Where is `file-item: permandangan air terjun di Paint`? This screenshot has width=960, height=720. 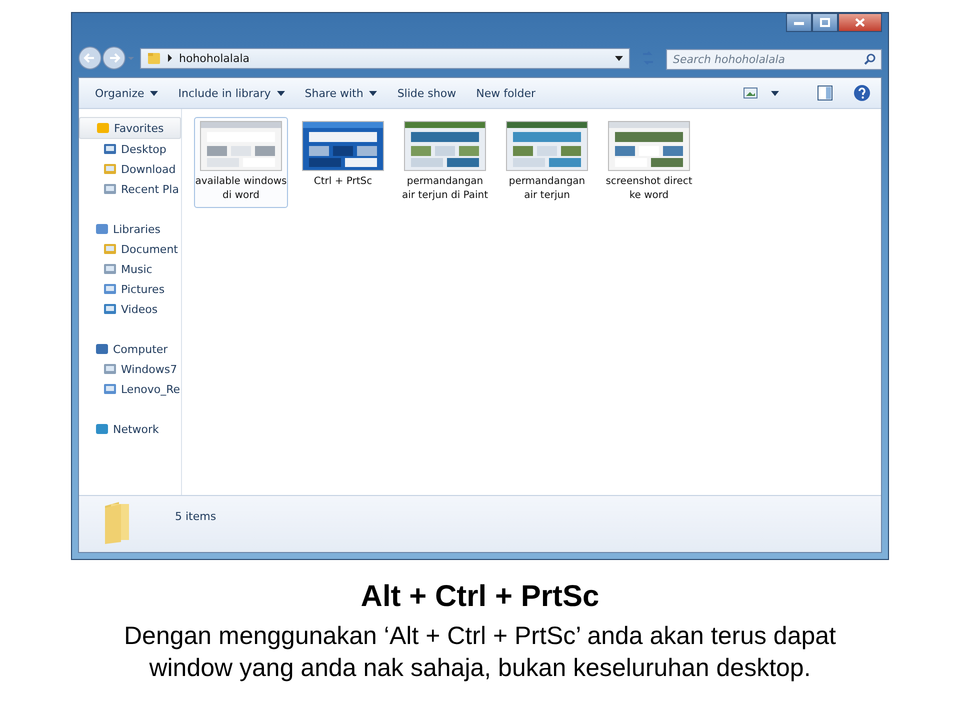 file-item: permandangan air terjun di Paint is located at coordinates (445, 162).